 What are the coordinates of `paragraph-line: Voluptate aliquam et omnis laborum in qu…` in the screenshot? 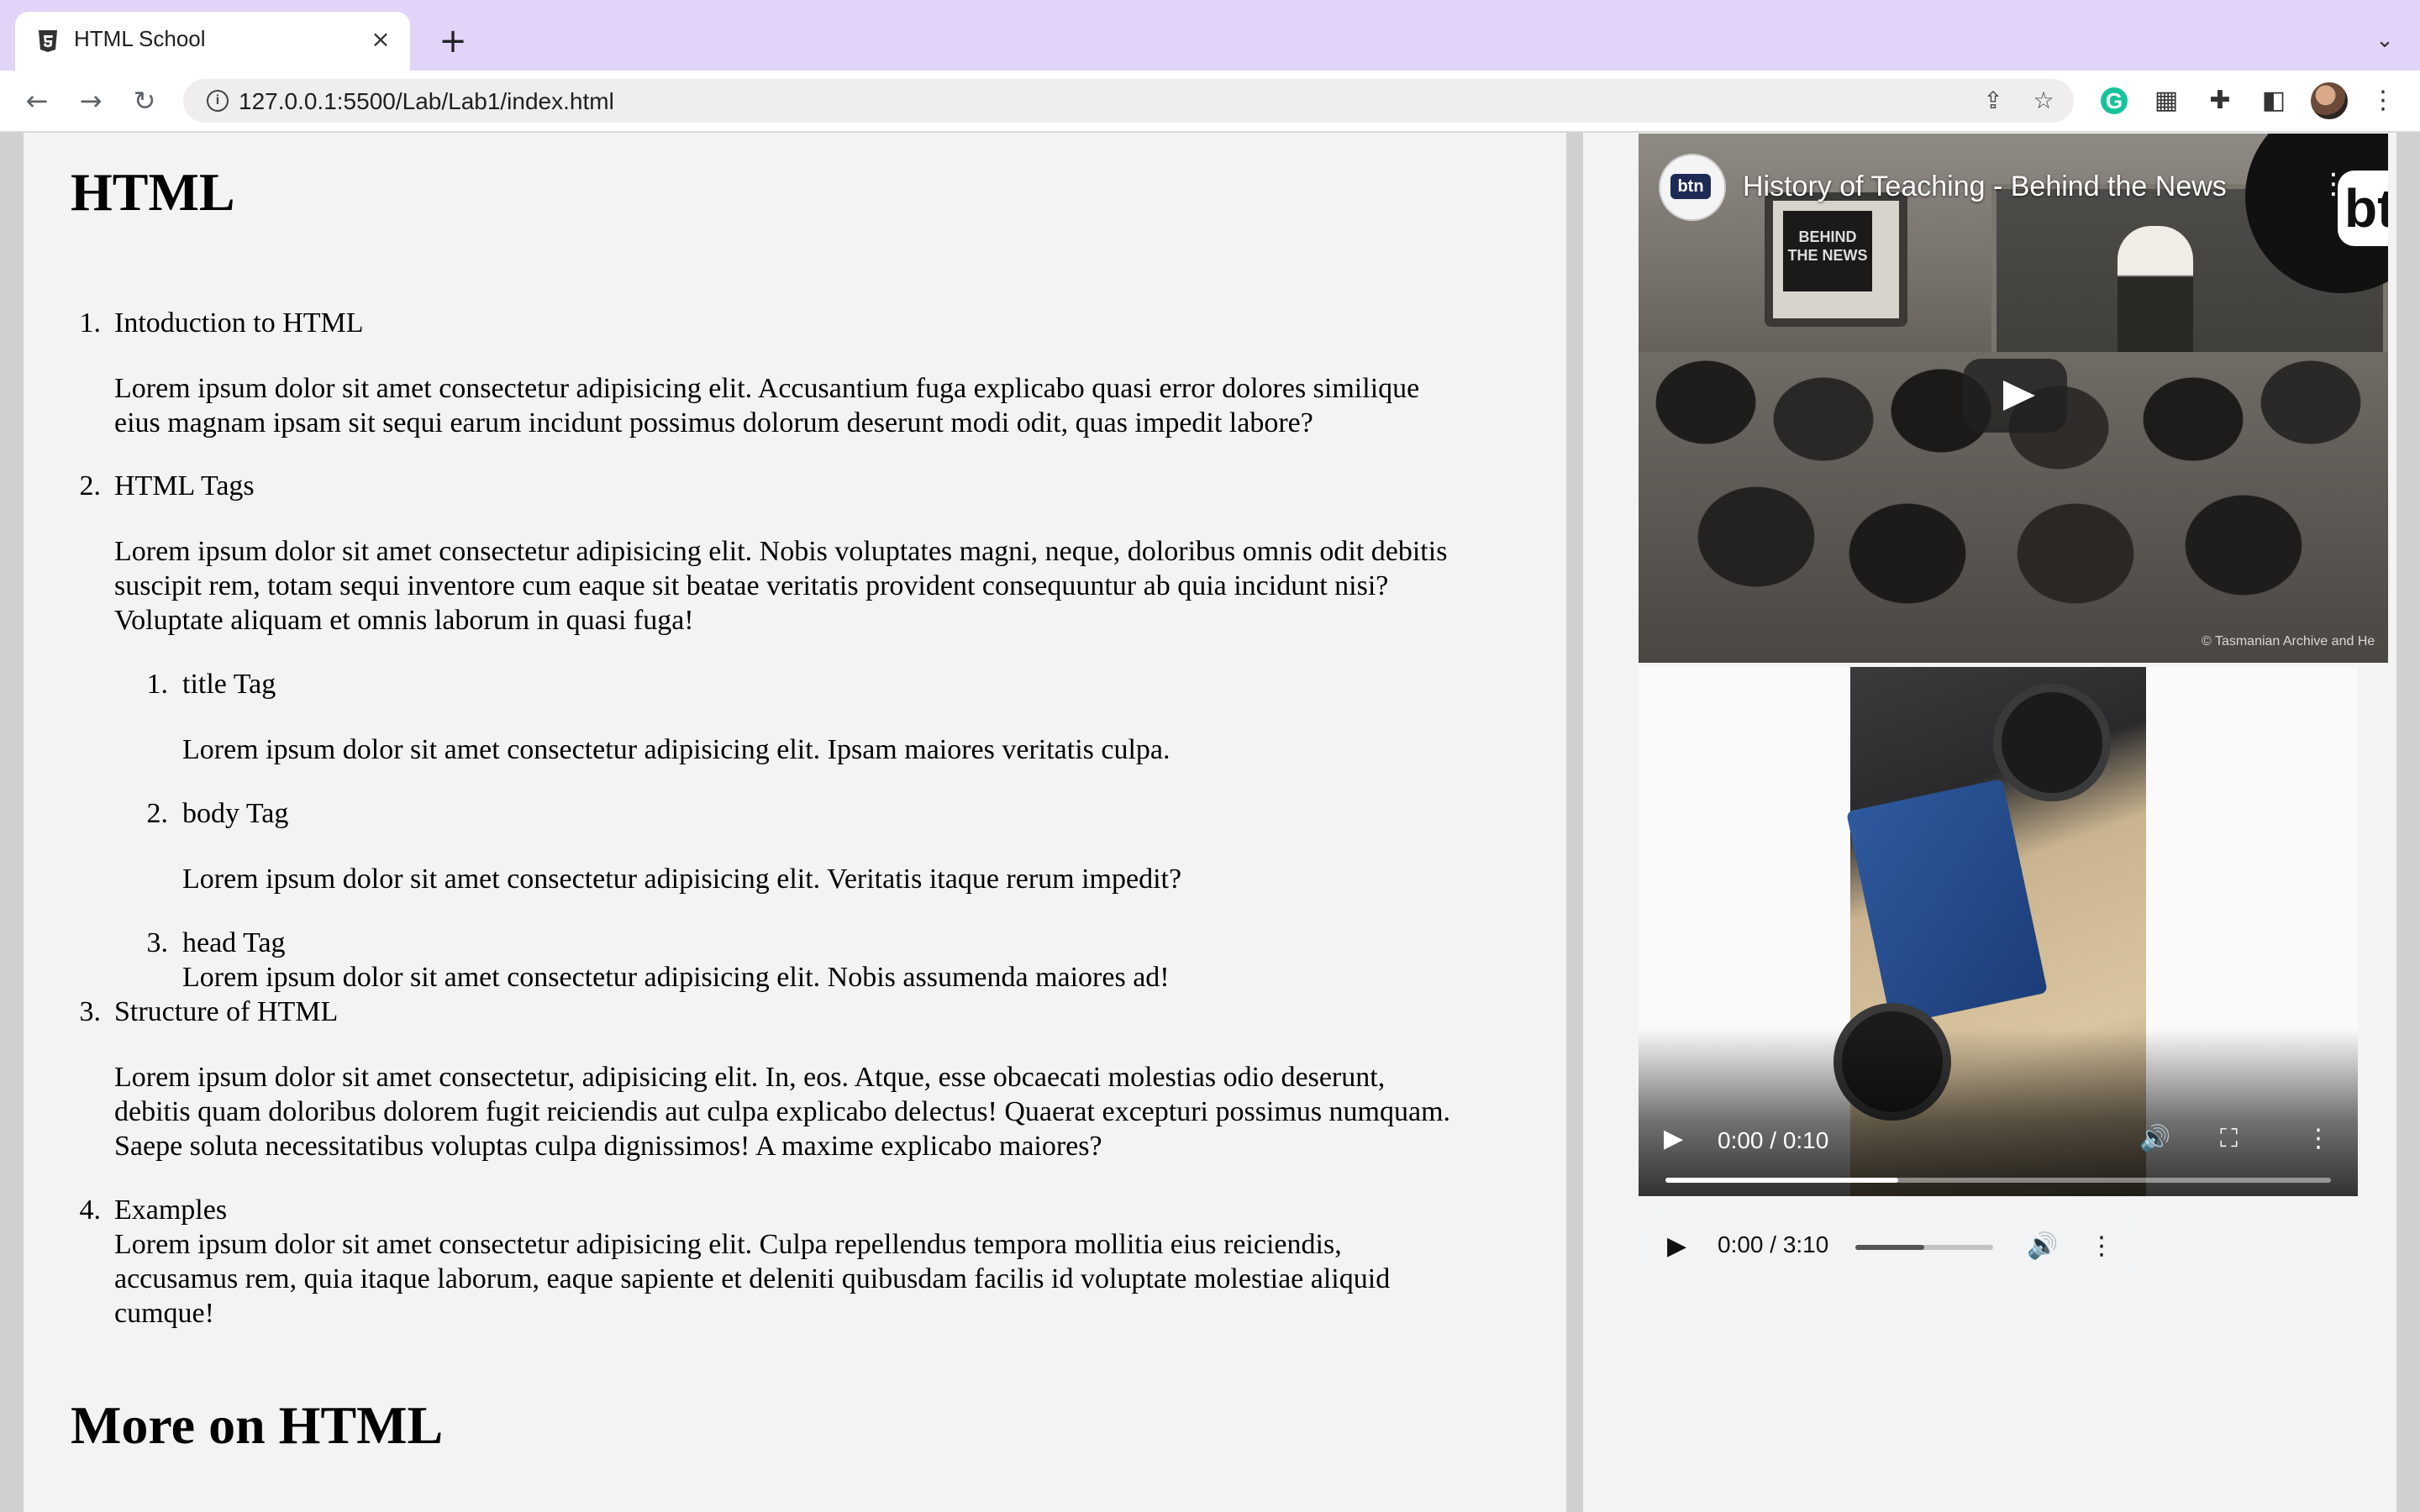 It's located at (404, 620).